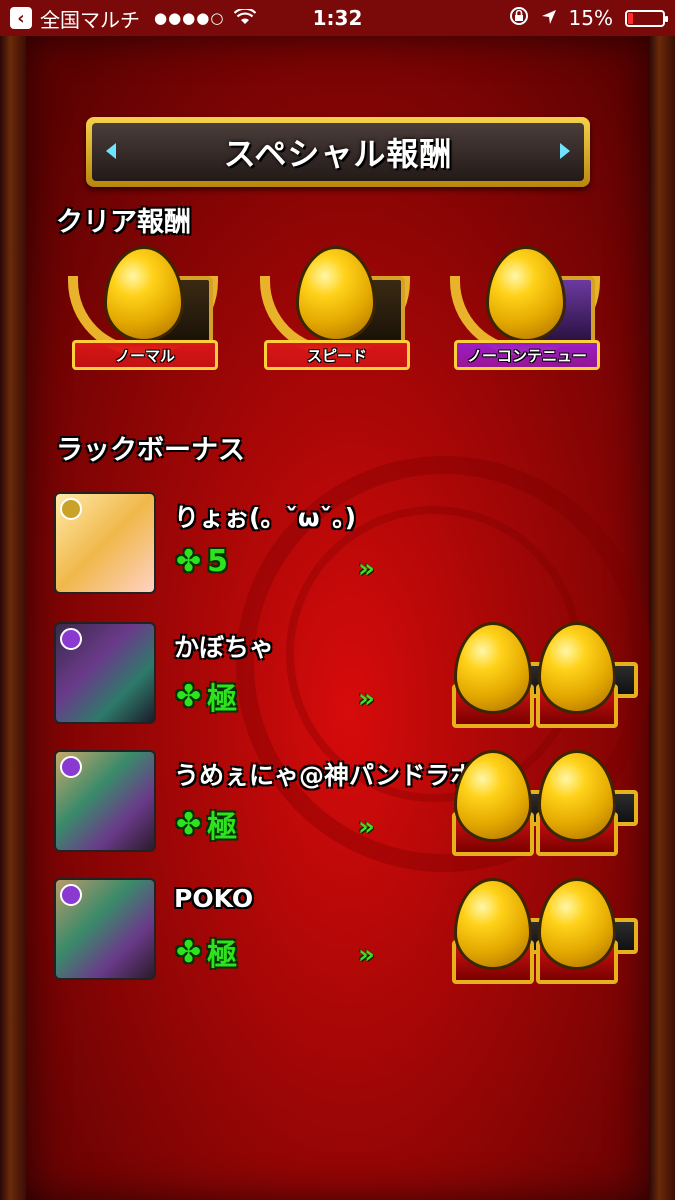  I want to click on carrier-name: 全国マルチ, so click(90, 19).